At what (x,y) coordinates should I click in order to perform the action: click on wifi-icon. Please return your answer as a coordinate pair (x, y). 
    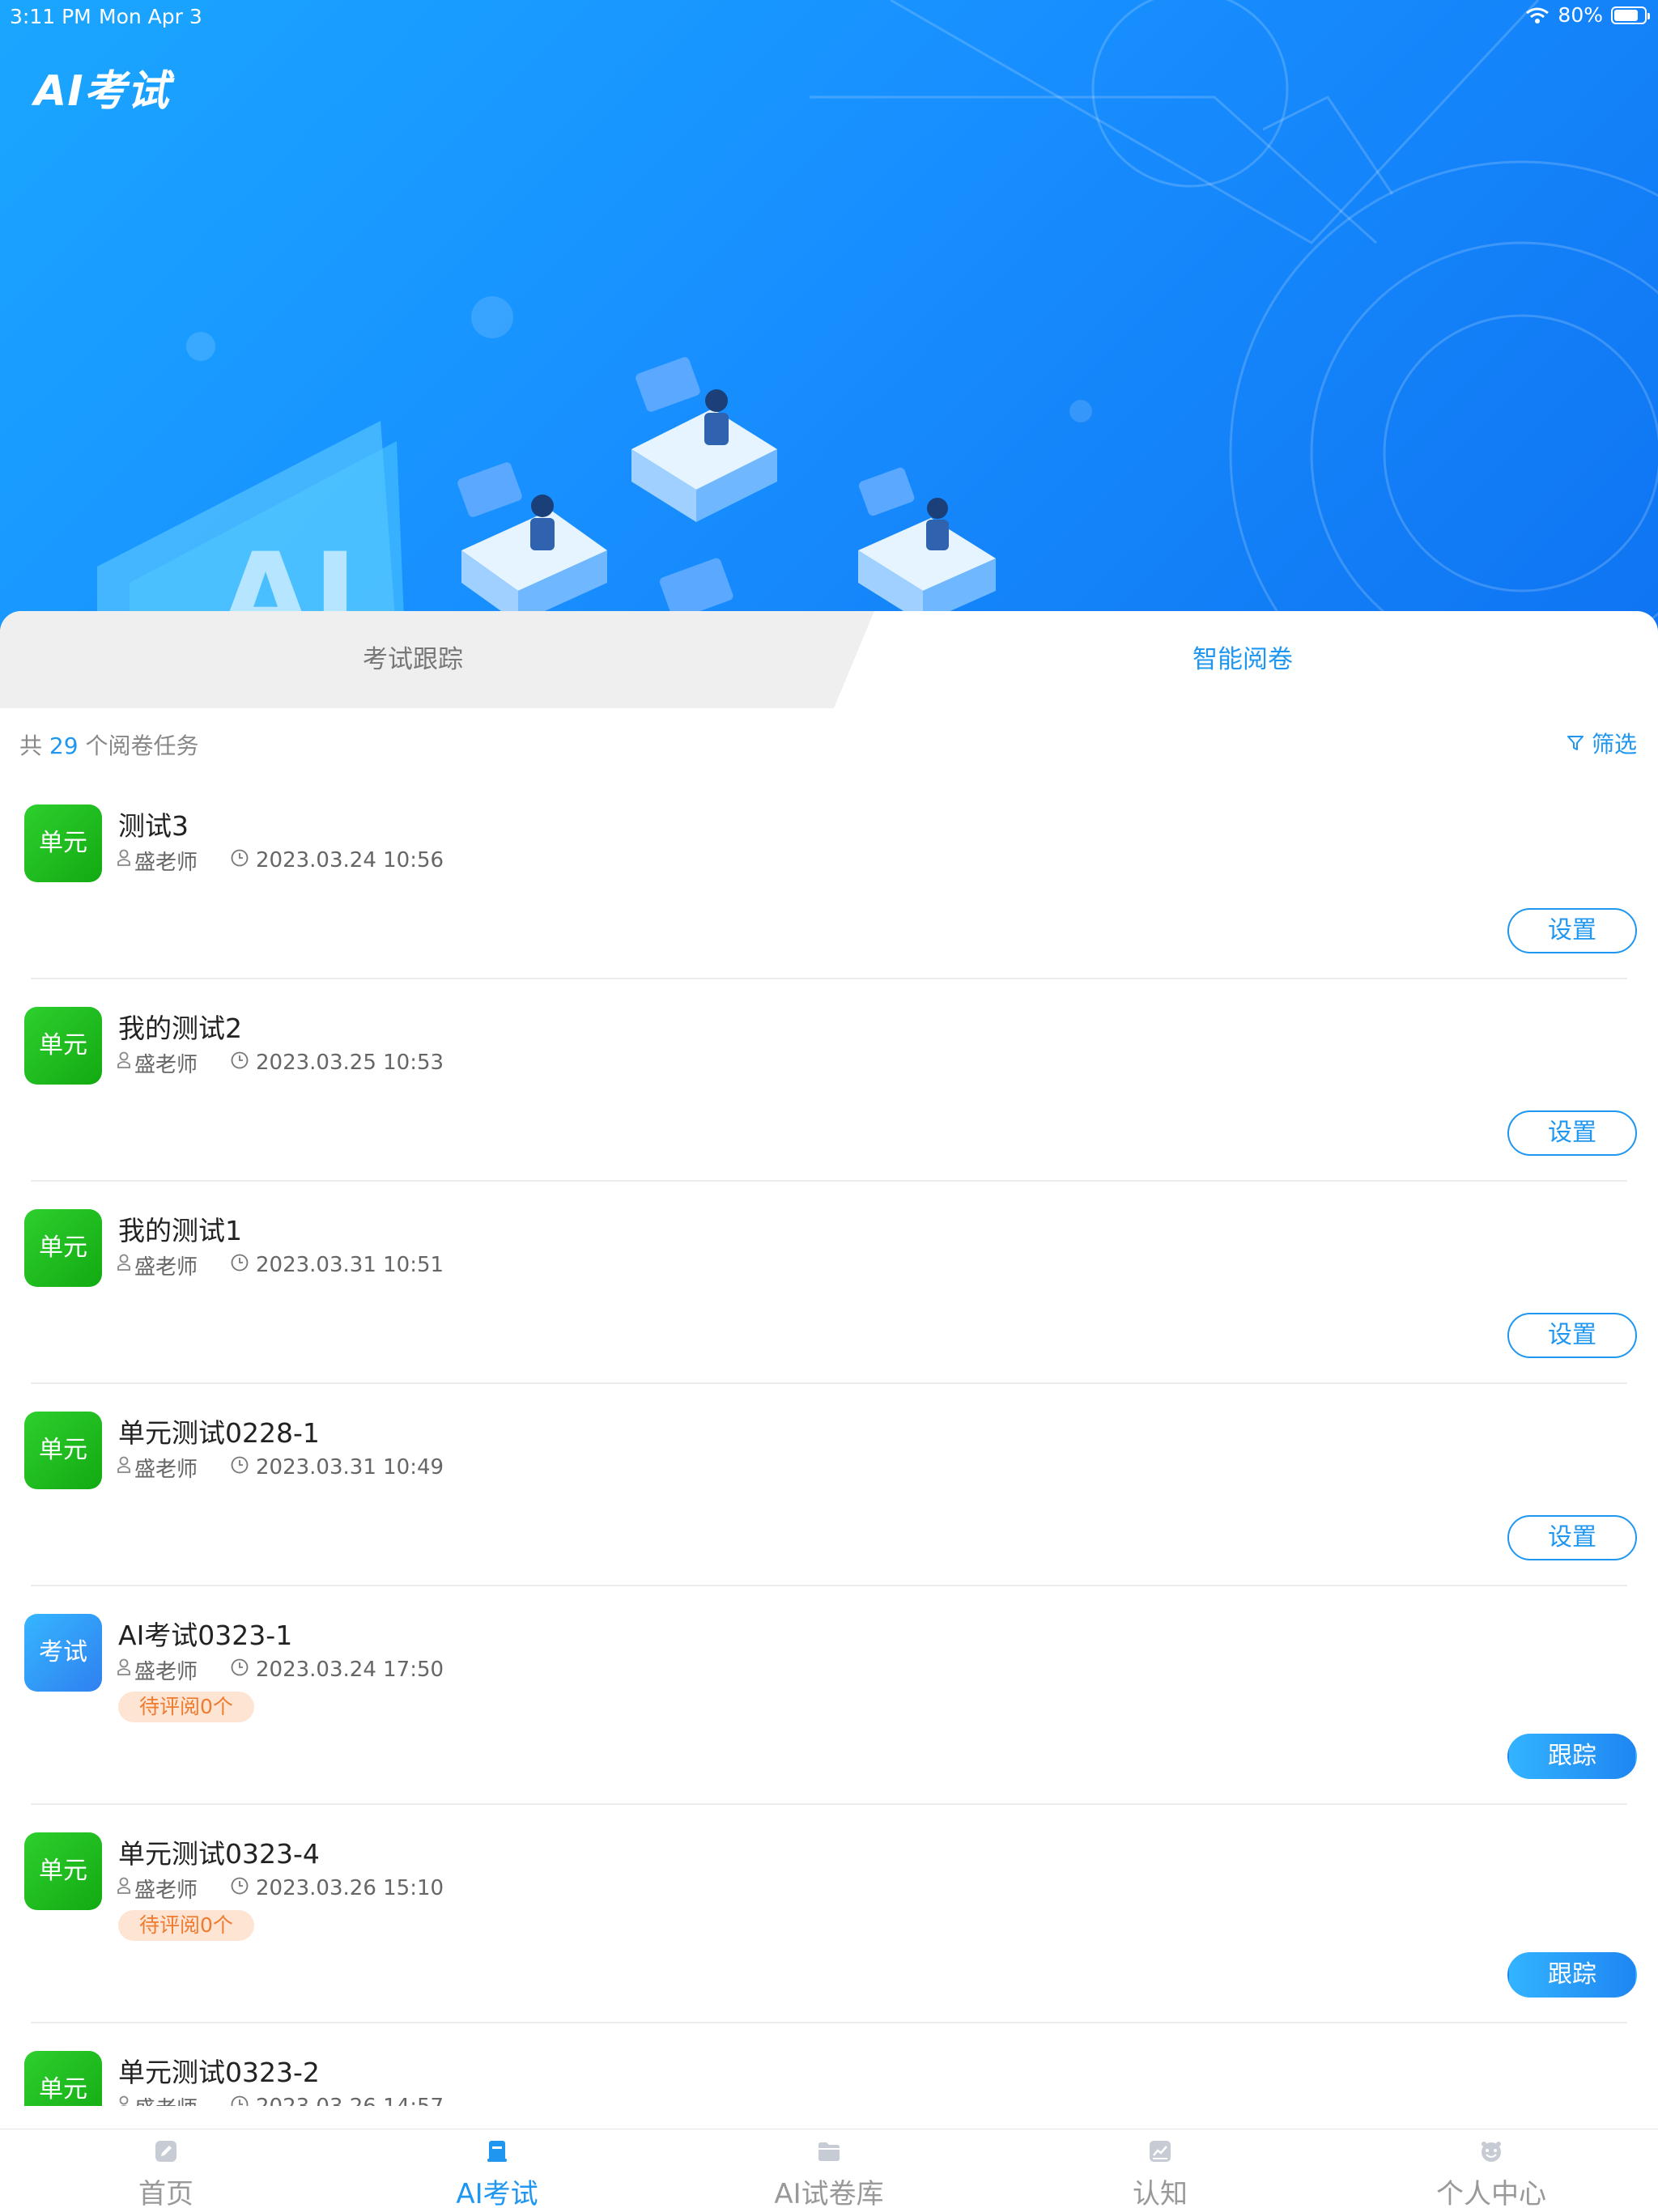
    Looking at the image, I should click on (1538, 15).